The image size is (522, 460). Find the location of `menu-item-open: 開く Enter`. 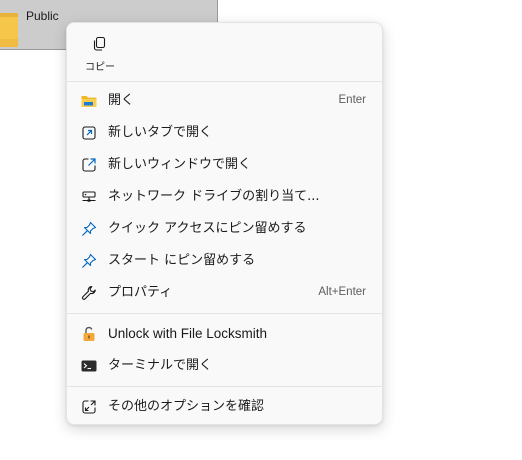

menu-item-open: 開く Enter is located at coordinates (224, 101).